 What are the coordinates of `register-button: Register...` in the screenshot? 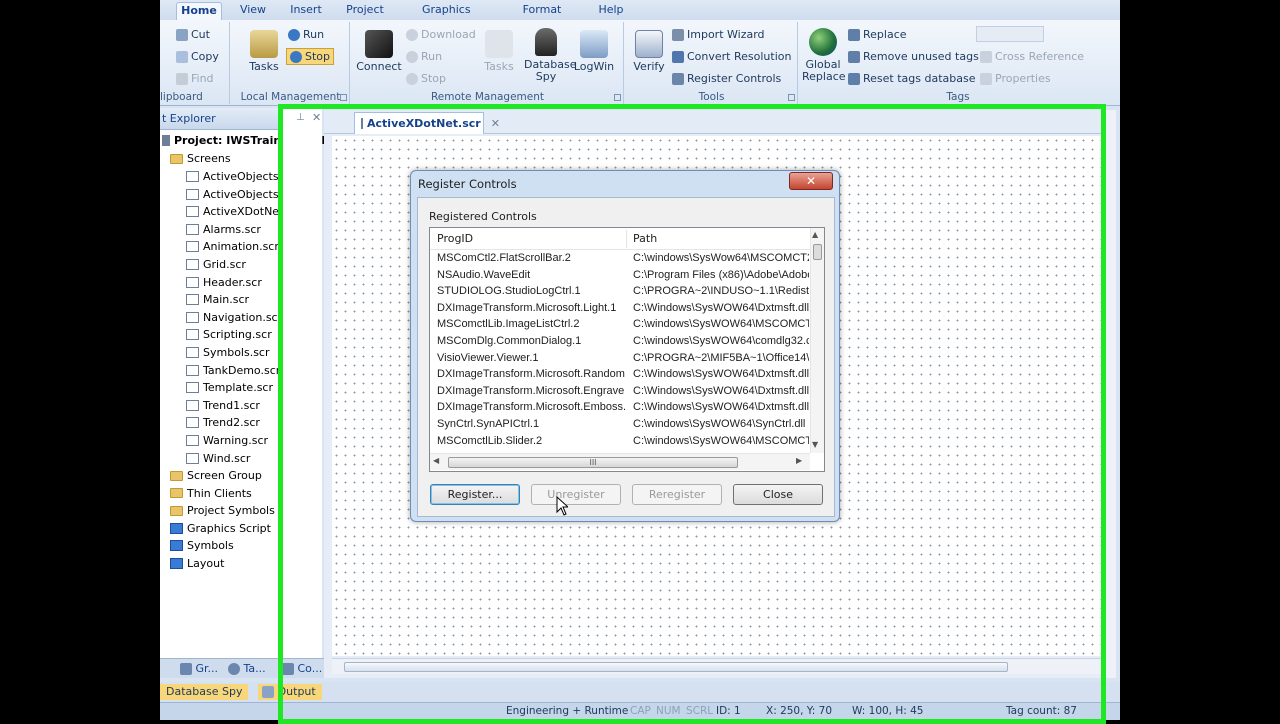 It's located at (475, 494).